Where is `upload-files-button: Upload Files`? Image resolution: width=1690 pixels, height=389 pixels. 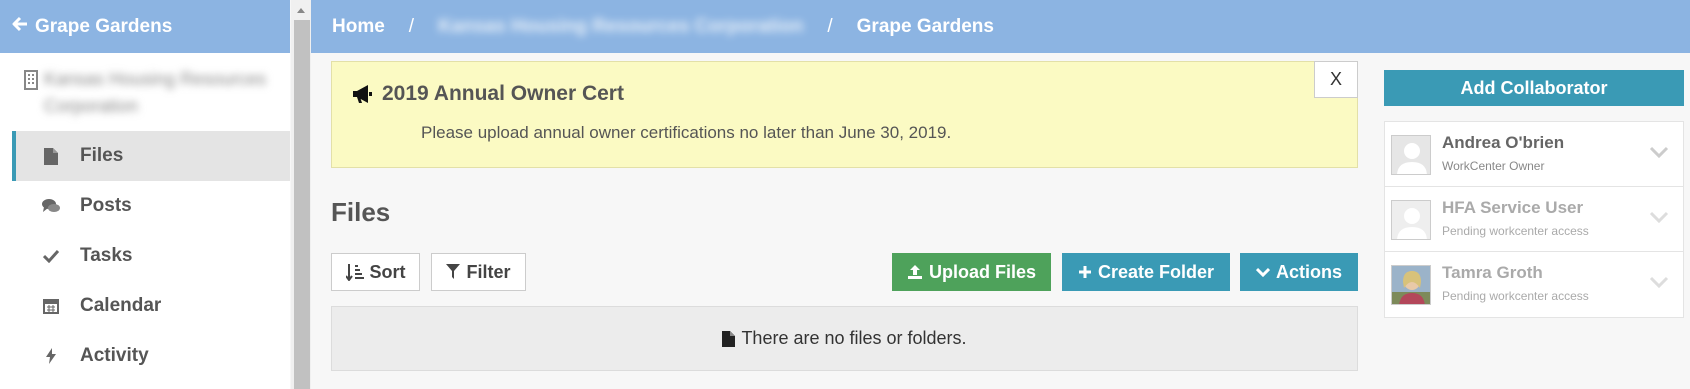 upload-files-button: Upload Files is located at coordinates (971, 272).